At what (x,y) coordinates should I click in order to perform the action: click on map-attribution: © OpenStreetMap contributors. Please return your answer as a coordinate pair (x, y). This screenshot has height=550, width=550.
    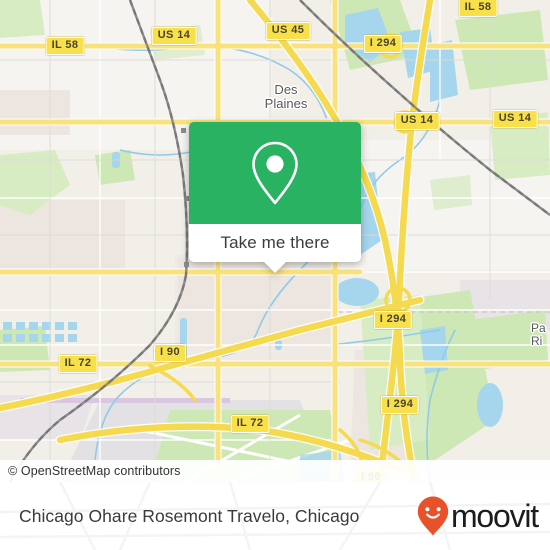
    Looking at the image, I should click on (275, 471).